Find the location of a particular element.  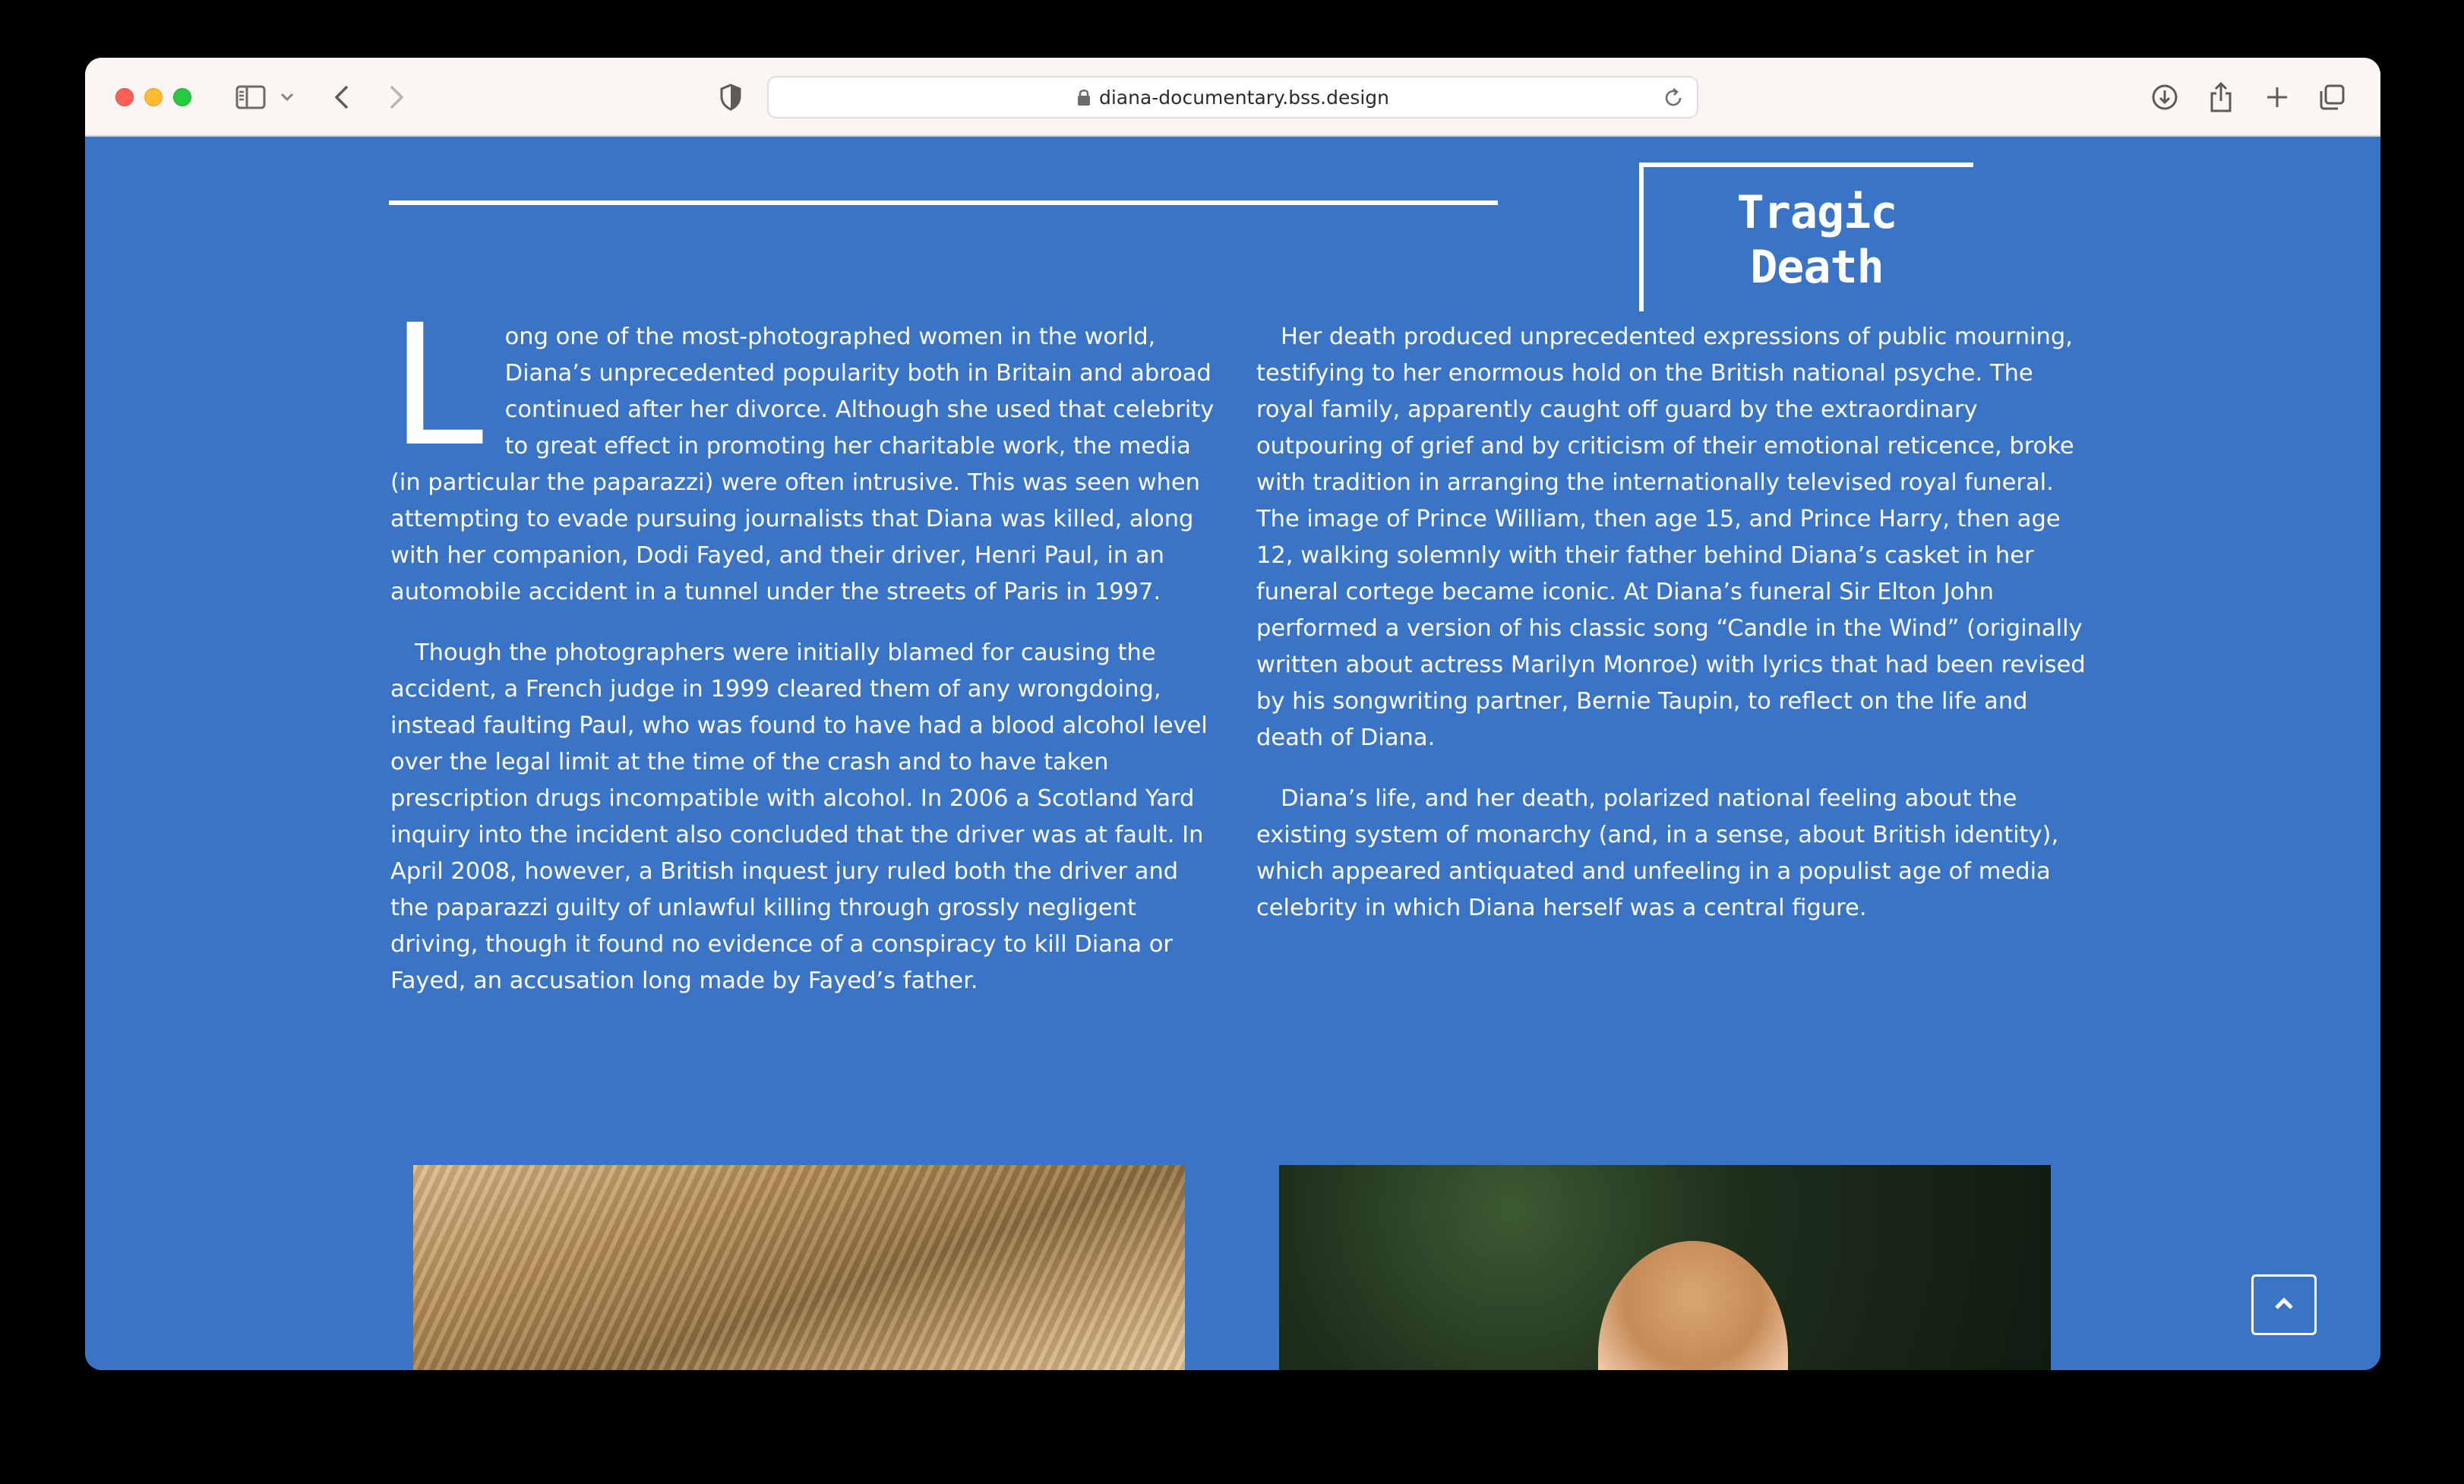

reload-icon is located at coordinates (1673, 98).